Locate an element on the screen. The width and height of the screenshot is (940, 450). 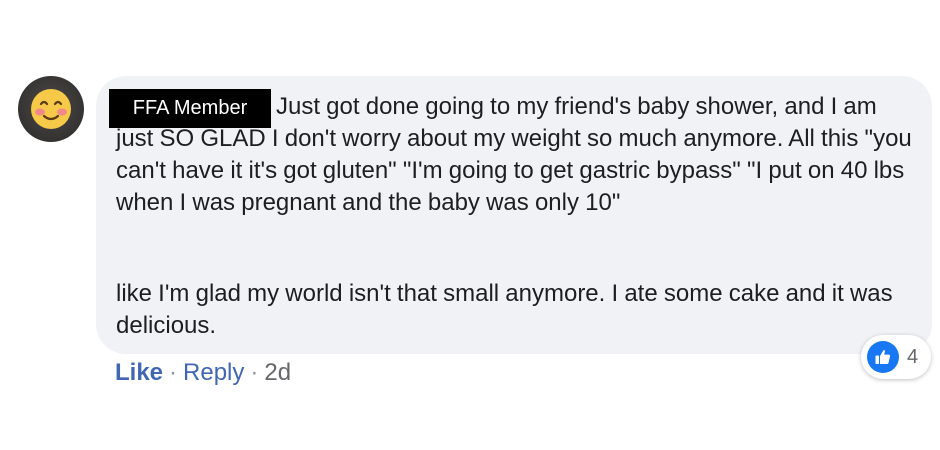
avatar is located at coordinates (51, 109).